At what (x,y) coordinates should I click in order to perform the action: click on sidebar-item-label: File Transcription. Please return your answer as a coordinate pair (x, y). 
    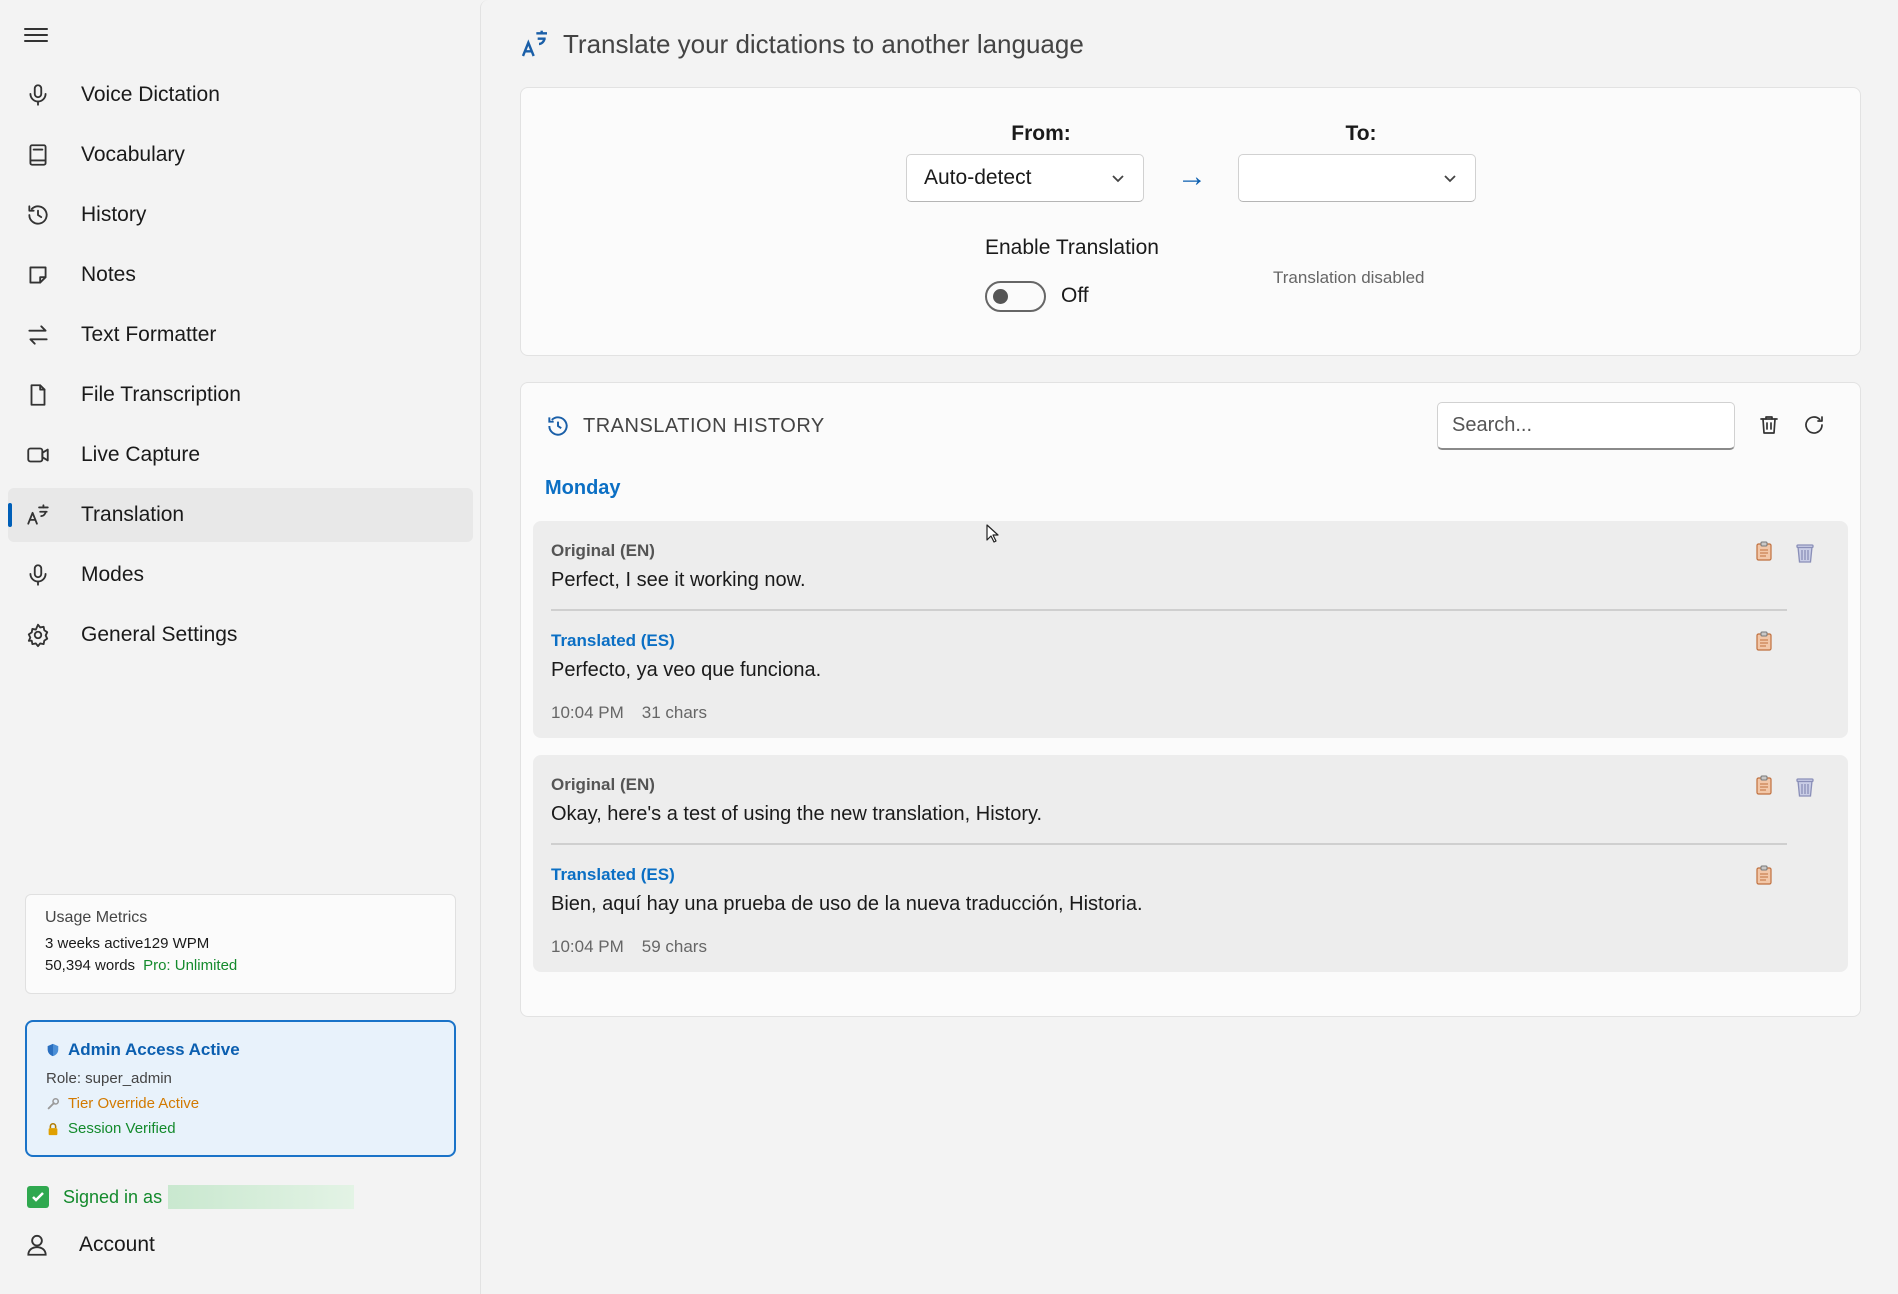
    Looking at the image, I should click on (161, 394).